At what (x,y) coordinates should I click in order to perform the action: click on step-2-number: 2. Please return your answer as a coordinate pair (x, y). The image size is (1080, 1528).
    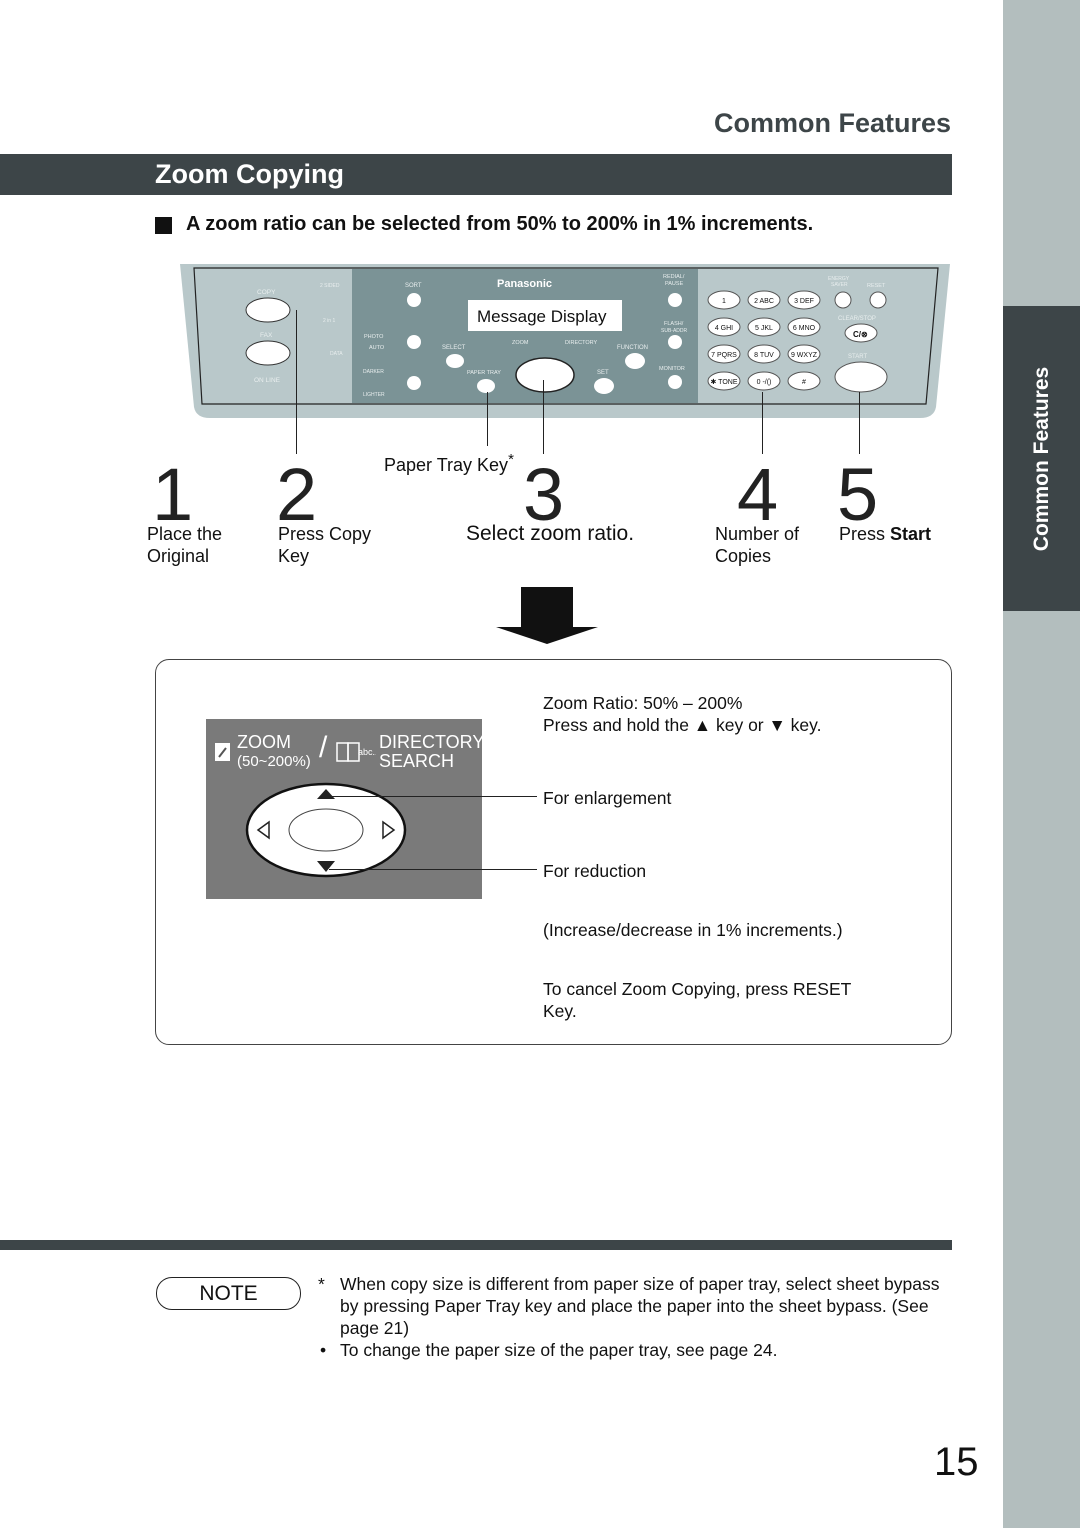
    Looking at the image, I should click on (297, 494).